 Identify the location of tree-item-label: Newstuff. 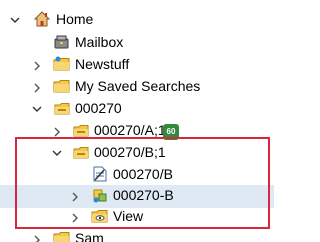
(102, 64).